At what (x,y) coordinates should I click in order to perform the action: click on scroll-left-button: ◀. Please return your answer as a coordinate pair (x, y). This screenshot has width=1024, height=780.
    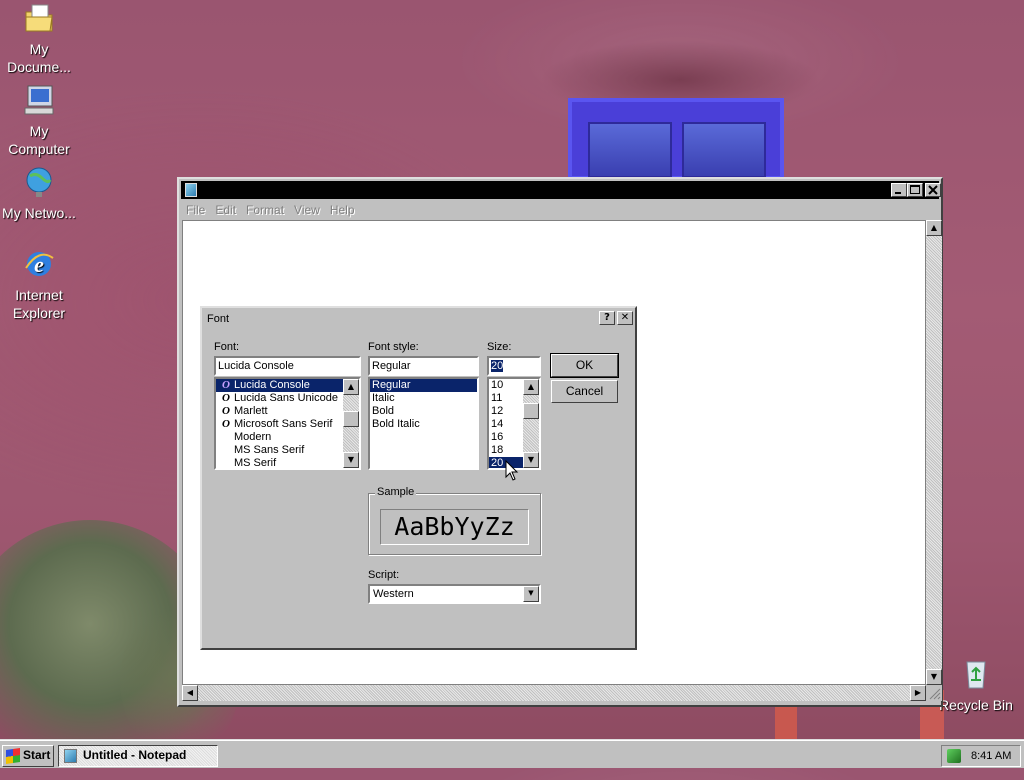
    Looking at the image, I should click on (190, 693).